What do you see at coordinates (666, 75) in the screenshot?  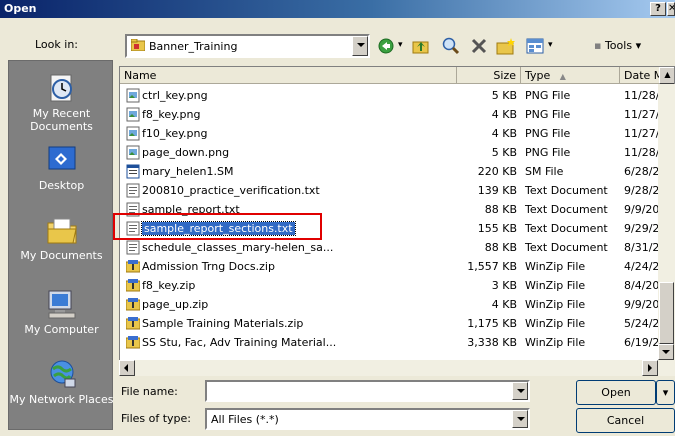 I see `scroll-up-button: ▲` at bounding box center [666, 75].